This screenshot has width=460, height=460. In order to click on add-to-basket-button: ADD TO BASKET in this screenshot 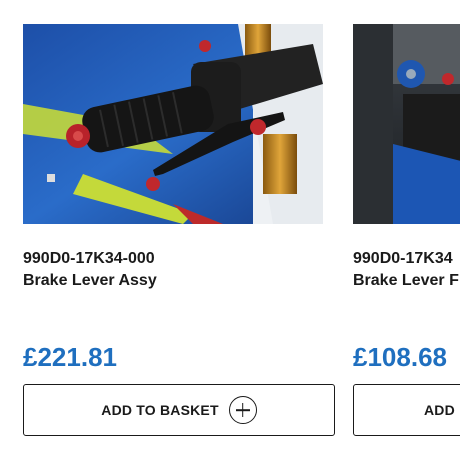, I will do `click(179, 410)`.